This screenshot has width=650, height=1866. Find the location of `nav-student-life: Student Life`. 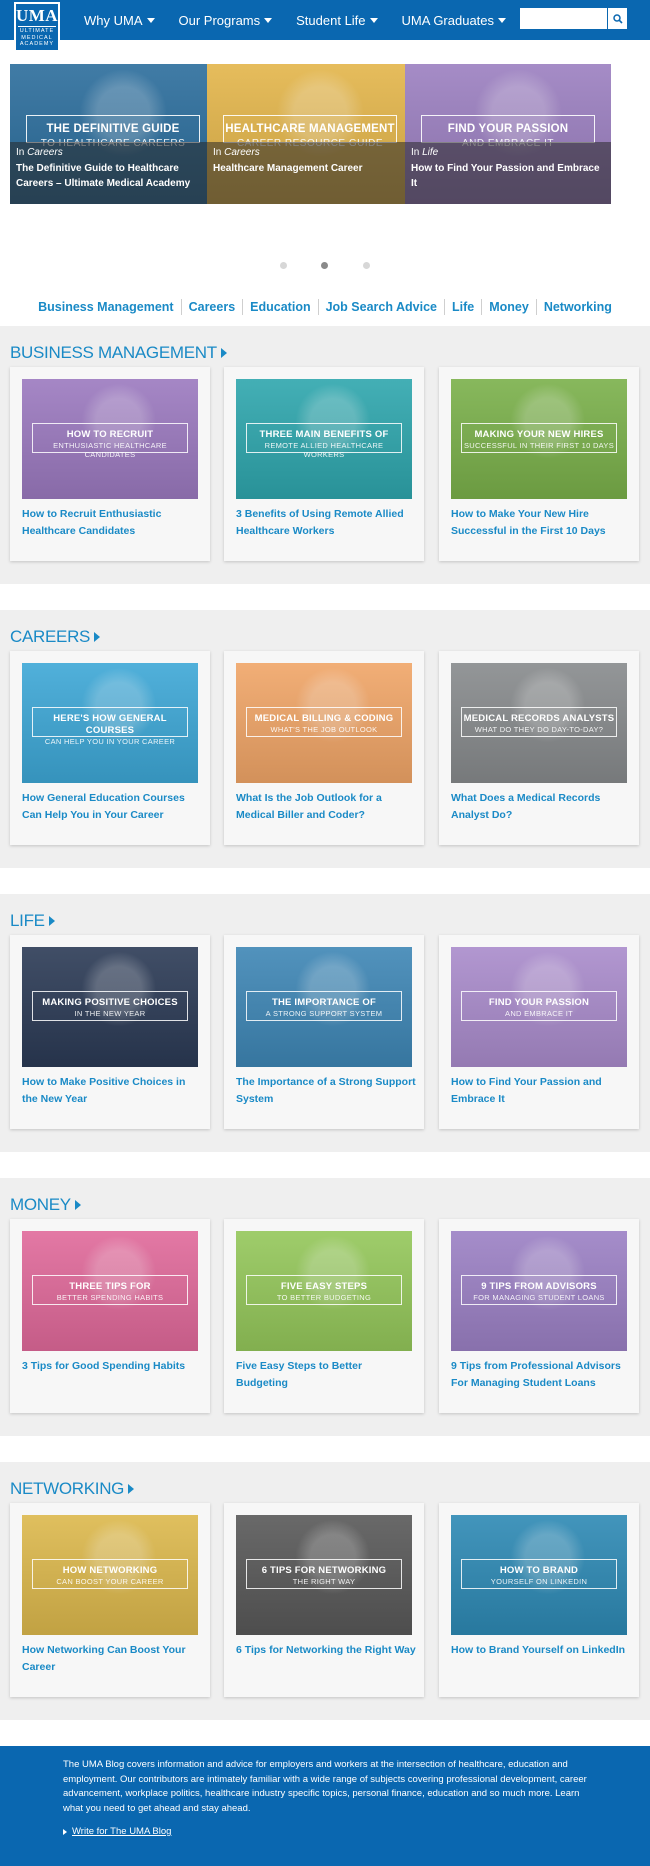

nav-student-life: Student Life is located at coordinates (337, 20).